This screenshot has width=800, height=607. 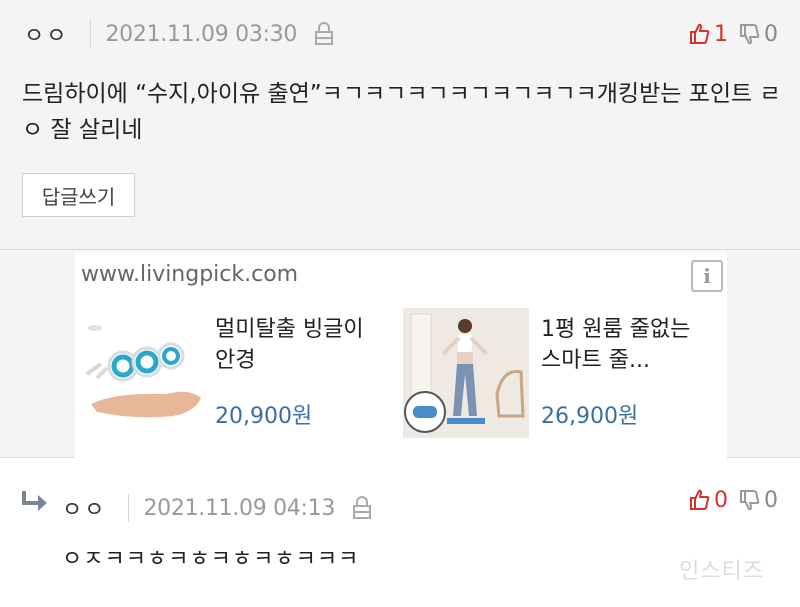 What do you see at coordinates (721, 500) in the screenshot?
I see `like-count: 0` at bounding box center [721, 500].